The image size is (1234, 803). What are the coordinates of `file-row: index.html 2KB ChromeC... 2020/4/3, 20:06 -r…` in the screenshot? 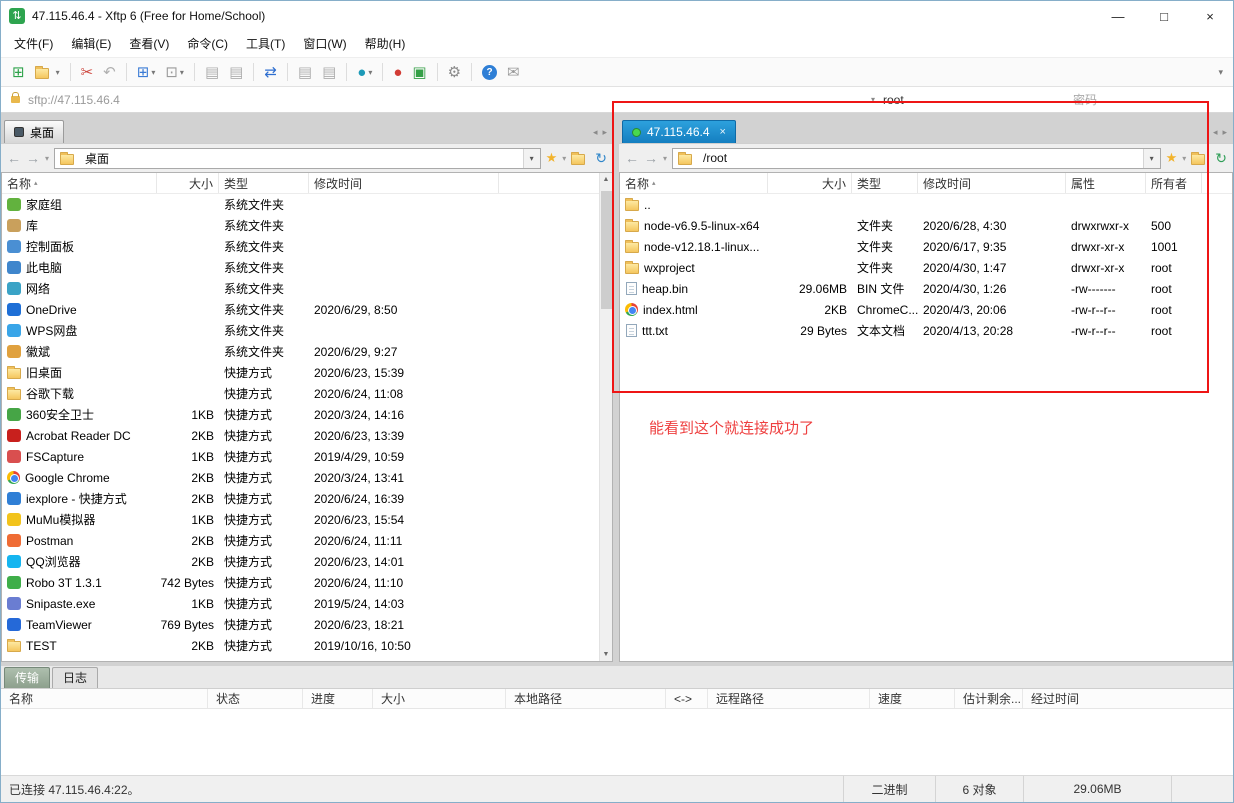 It's located at (926, 309).